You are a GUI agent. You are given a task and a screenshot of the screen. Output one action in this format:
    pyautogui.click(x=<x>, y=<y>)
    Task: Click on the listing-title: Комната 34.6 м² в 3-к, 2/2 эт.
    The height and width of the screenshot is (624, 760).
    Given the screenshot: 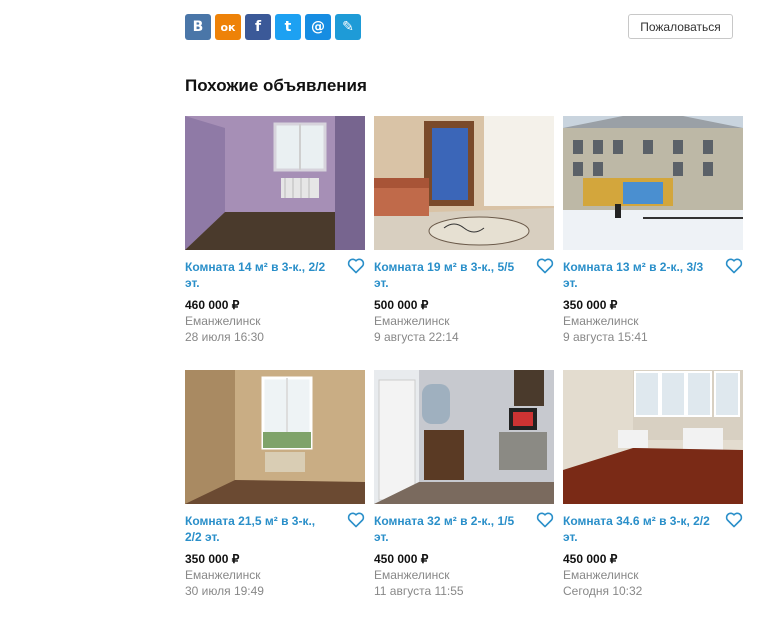 What is the action you would take?
    pyautogui.click(x=638, y=529)
    